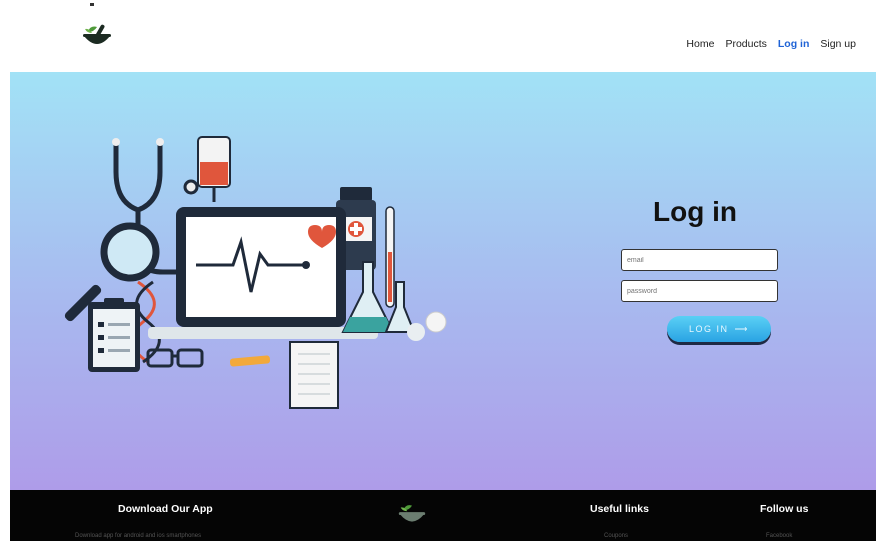  Describe the element at coordinates (794, 44) in the screenshot. I see `nav-login: Log in` at that location.